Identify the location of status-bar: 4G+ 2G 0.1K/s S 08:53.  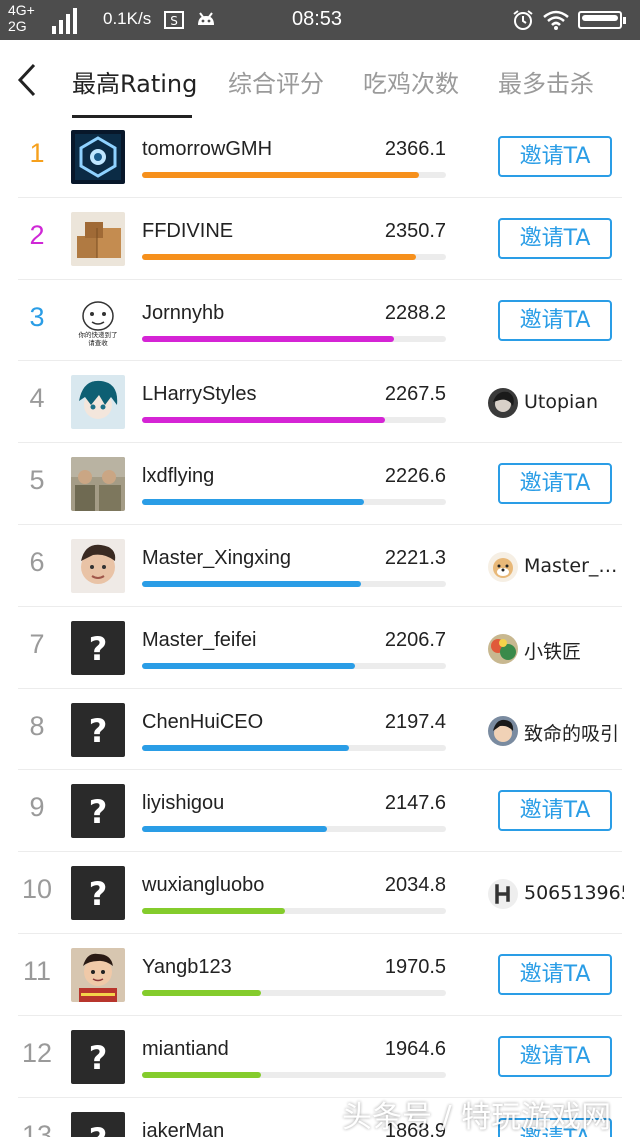
(320, 20).